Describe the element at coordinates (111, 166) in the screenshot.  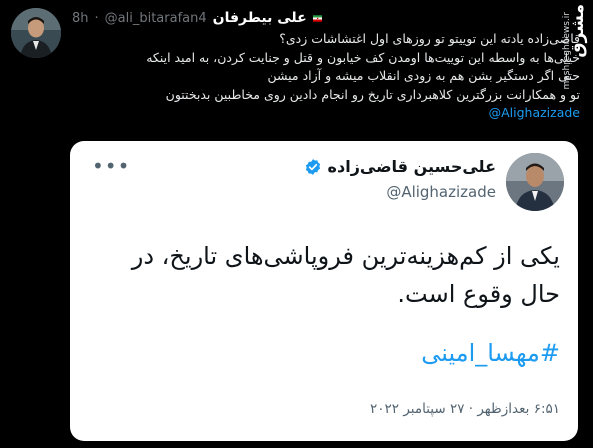
I see `more-options-icon: •••` at that location.